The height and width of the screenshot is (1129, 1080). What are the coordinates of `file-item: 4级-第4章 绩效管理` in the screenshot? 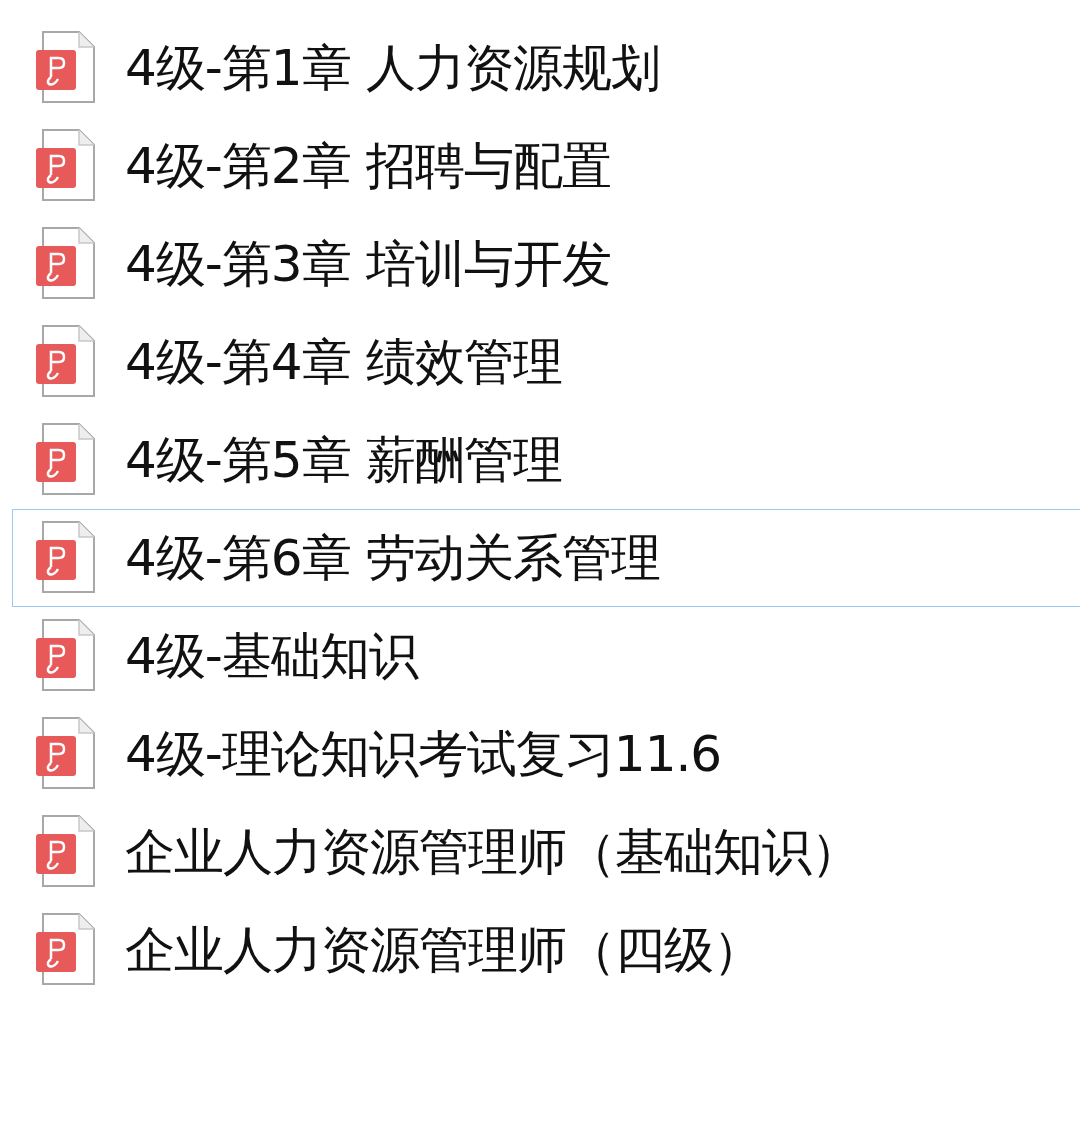 It's located at (546, 362).